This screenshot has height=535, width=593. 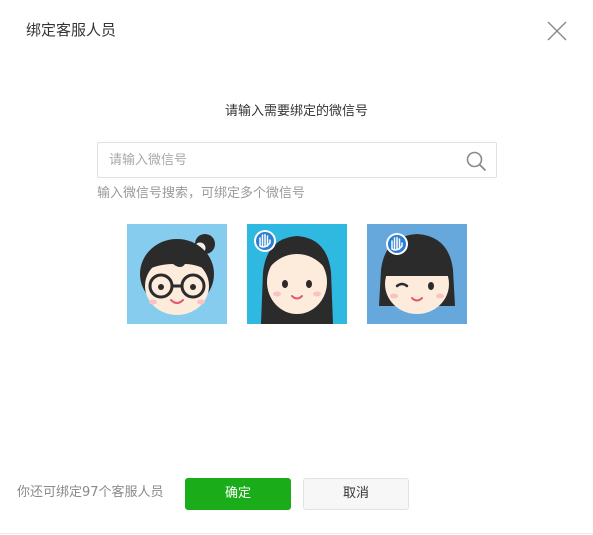 What do you see at coordinates (417, 274) in the screenshot?
I see `avatar-winking-girl` at bounding box center [417, 274].